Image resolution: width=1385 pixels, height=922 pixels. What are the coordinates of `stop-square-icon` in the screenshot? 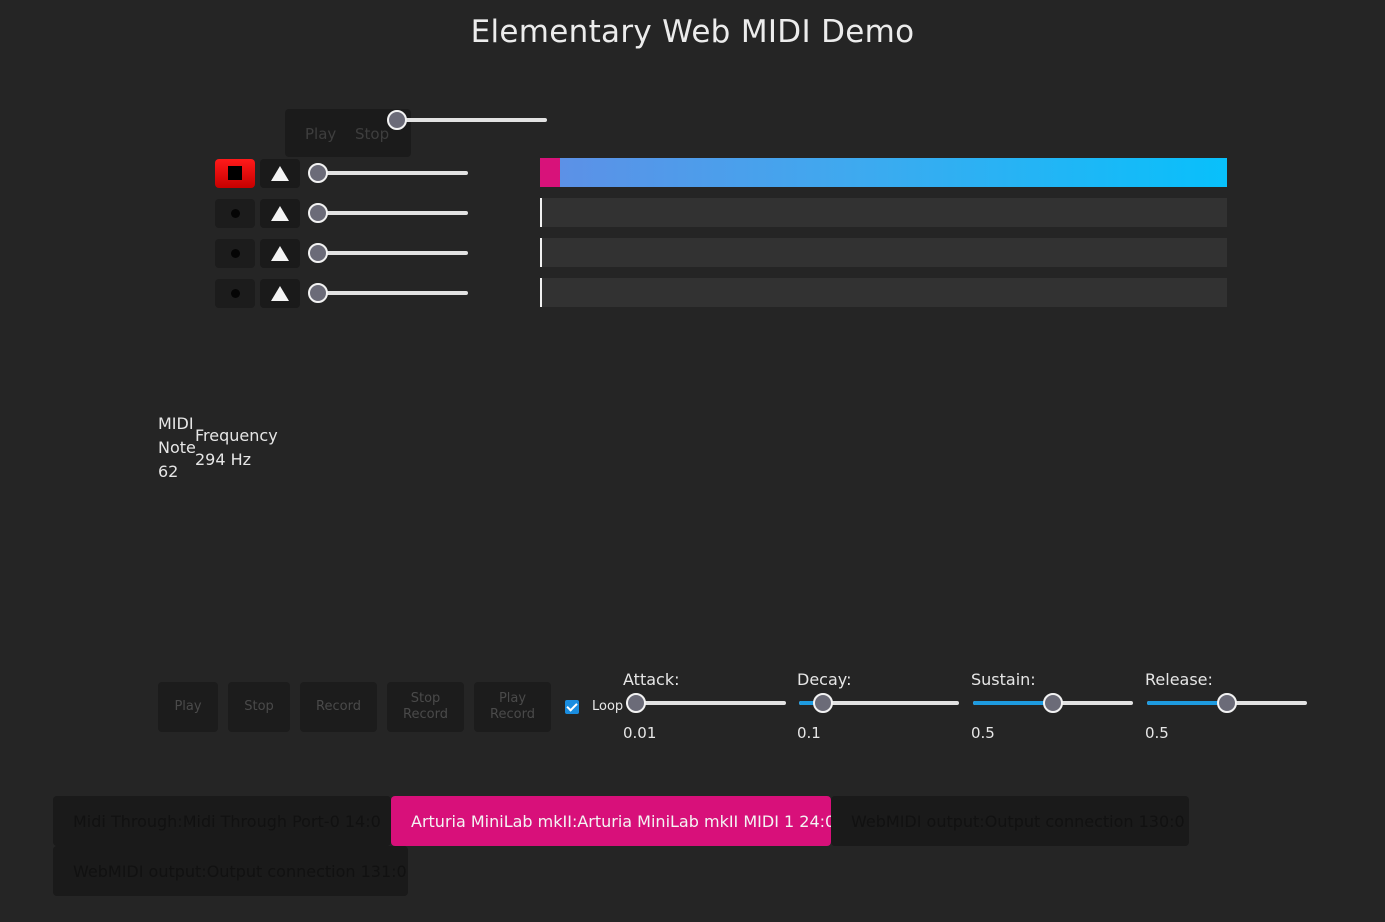 It's located at (235, 173).